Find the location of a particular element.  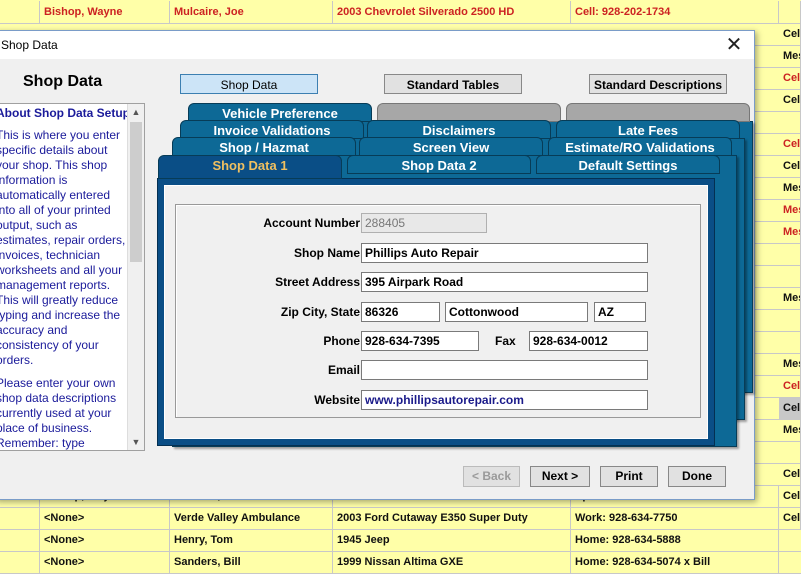

table-cell: 1945 Jeep is located at coordinates (452, 540).